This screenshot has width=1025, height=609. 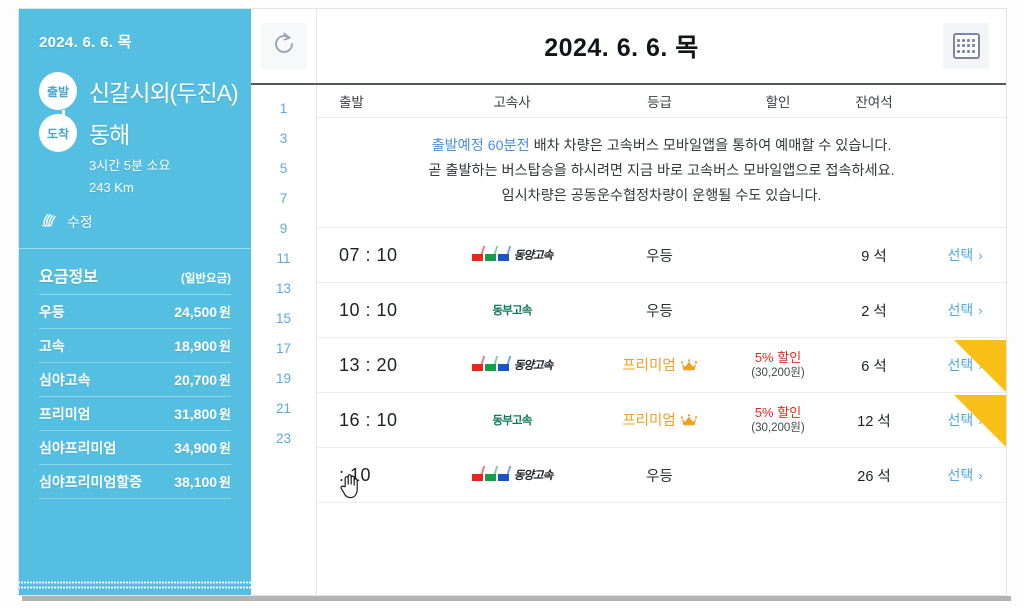 What do you see at coordinates (283, 349) in the screenshot?
I see `hour-filter-item: 17` at bounding box center [283, 349].